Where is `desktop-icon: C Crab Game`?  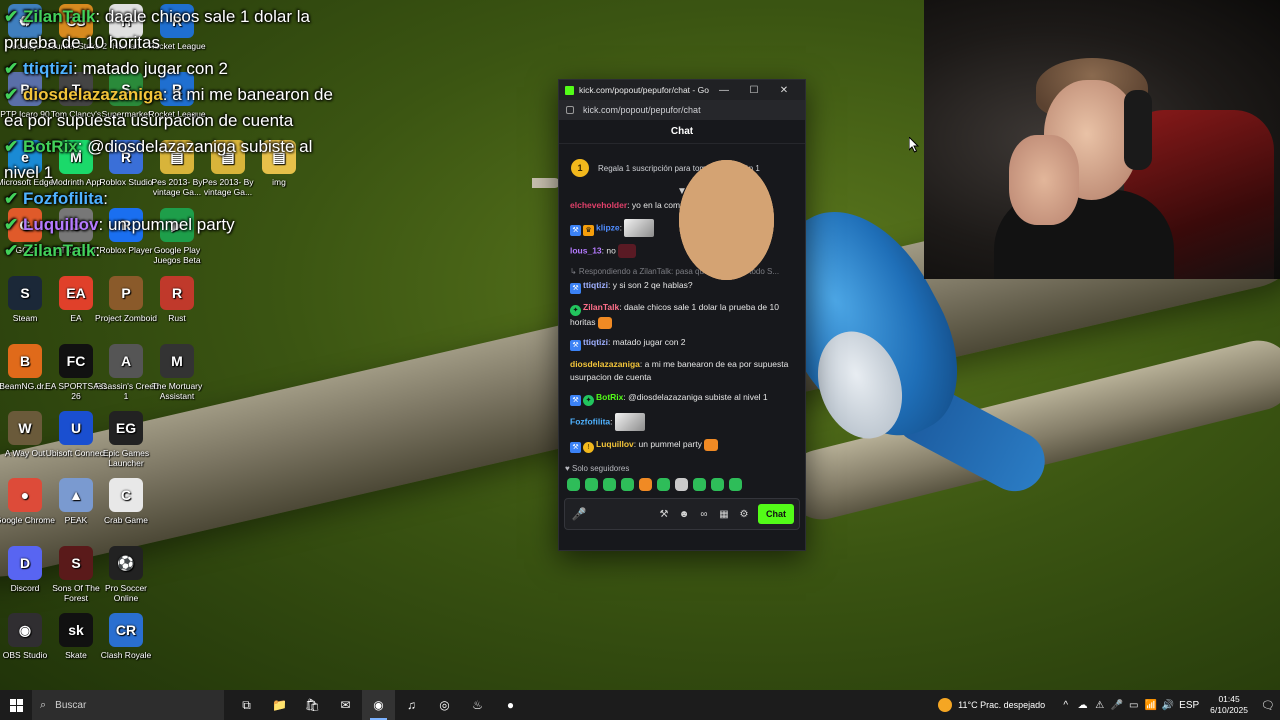
desktop-icon: C Crab Game is located at coordinates (126, 501).